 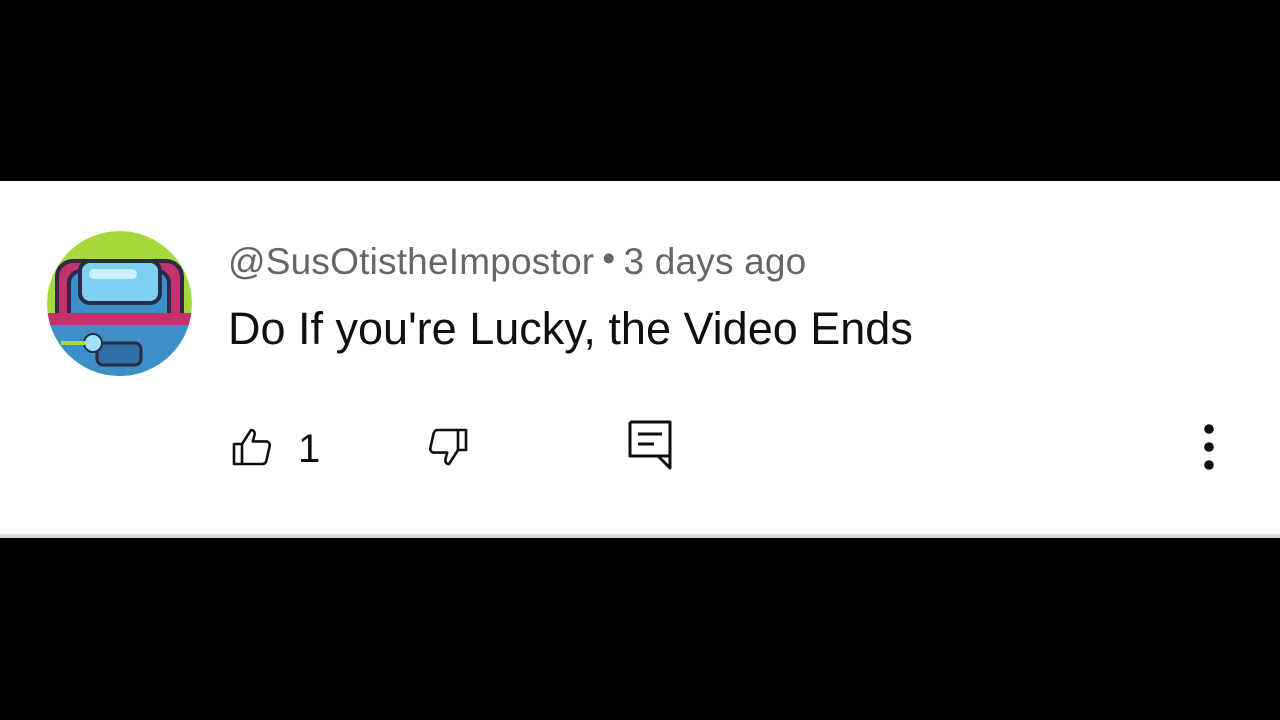 What do you see at coordinates (274, 447) in the screenshot?
I see `like-button: 1` at bounding box center [274, 447].